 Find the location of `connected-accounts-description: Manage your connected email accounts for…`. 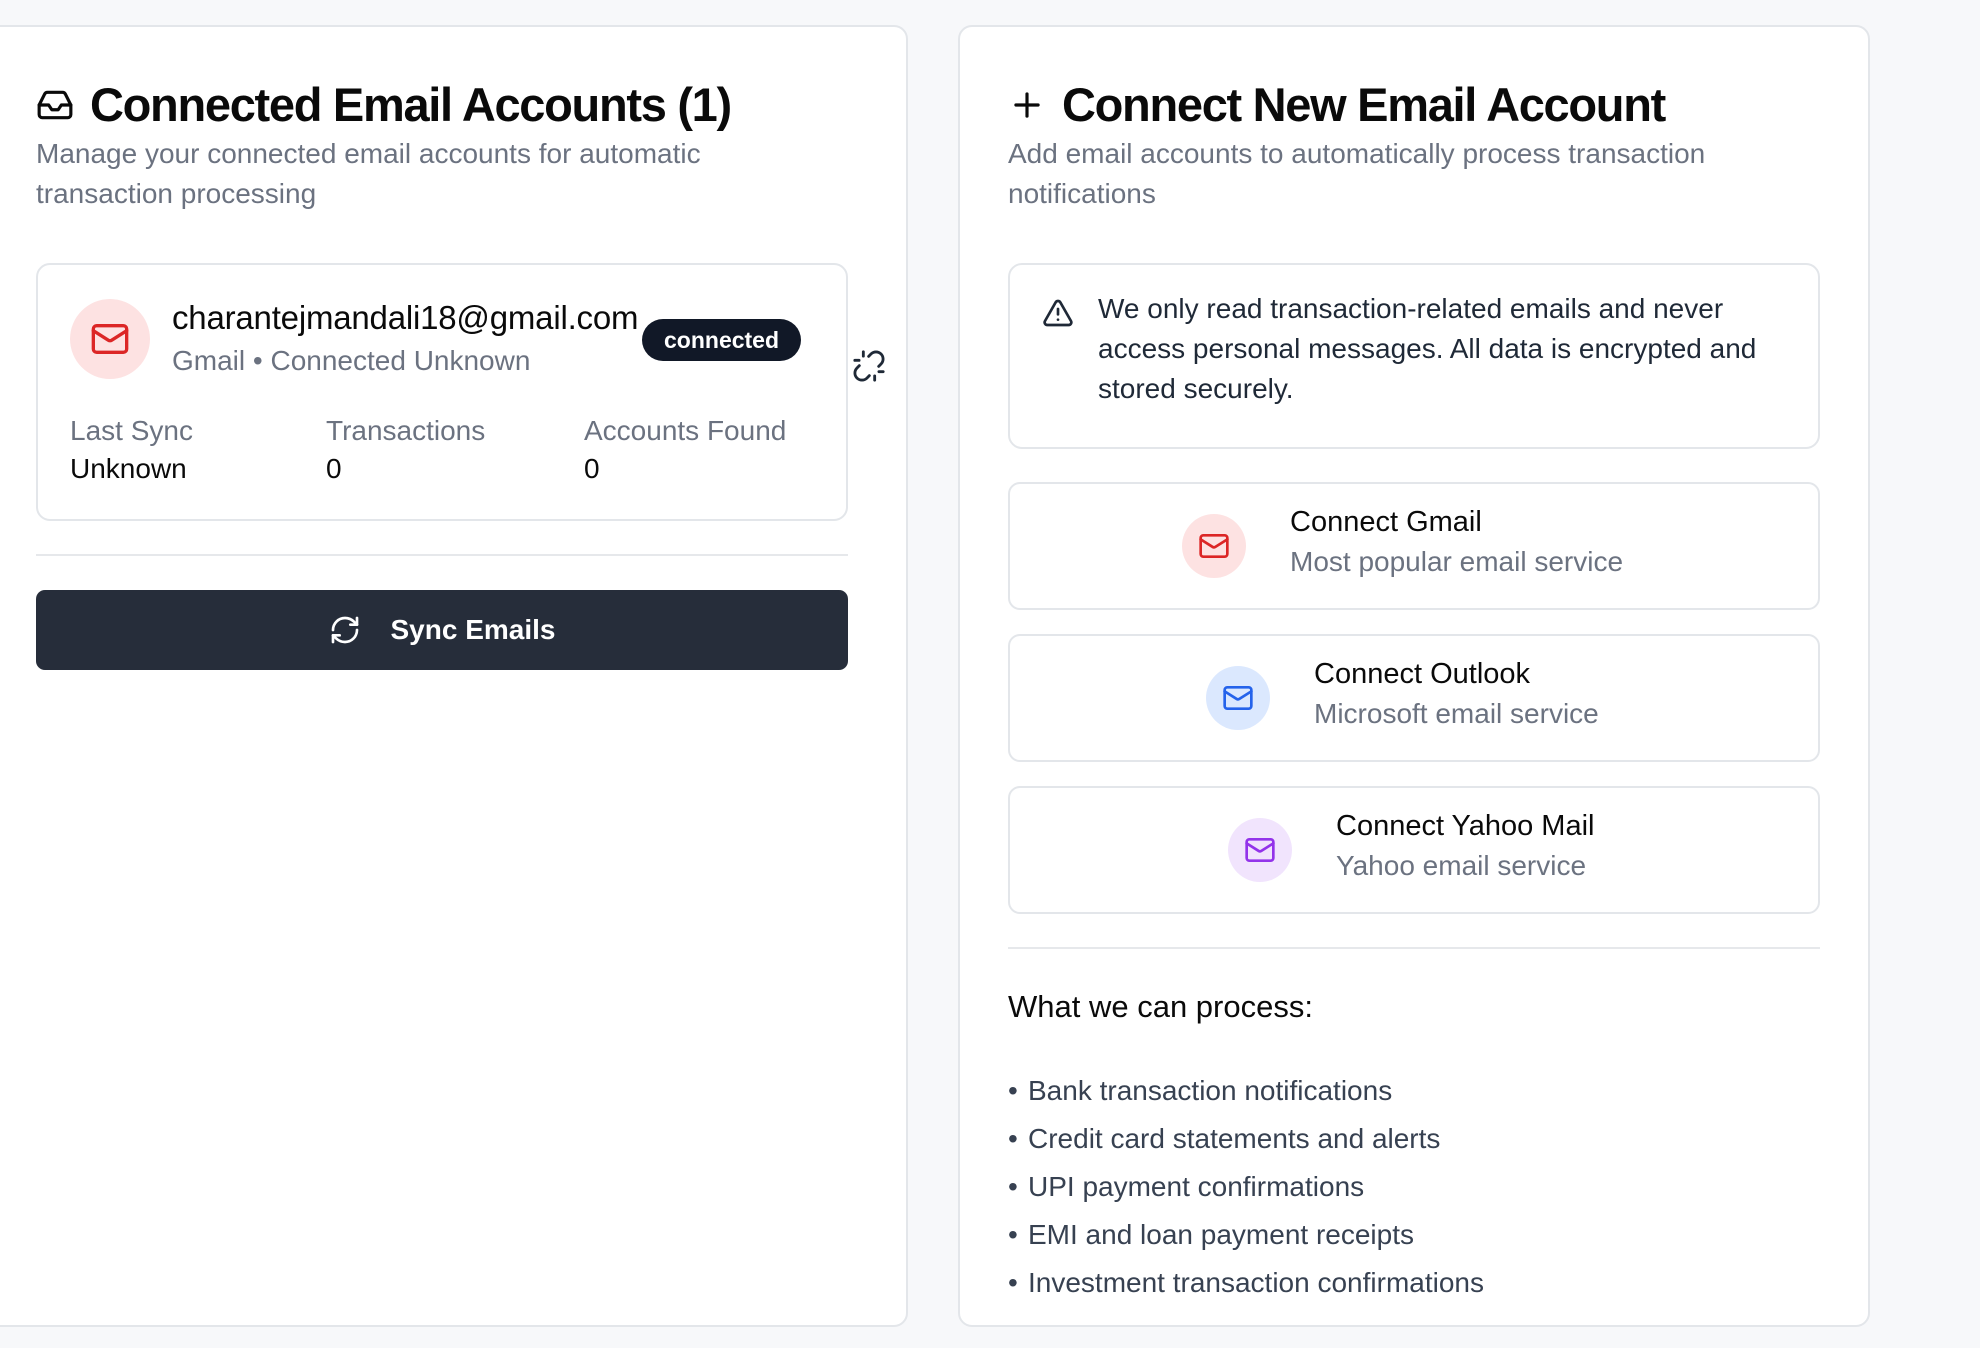

connected-accounts-description: Manage your connected email accounts for… is located at coordinates (368, 173).